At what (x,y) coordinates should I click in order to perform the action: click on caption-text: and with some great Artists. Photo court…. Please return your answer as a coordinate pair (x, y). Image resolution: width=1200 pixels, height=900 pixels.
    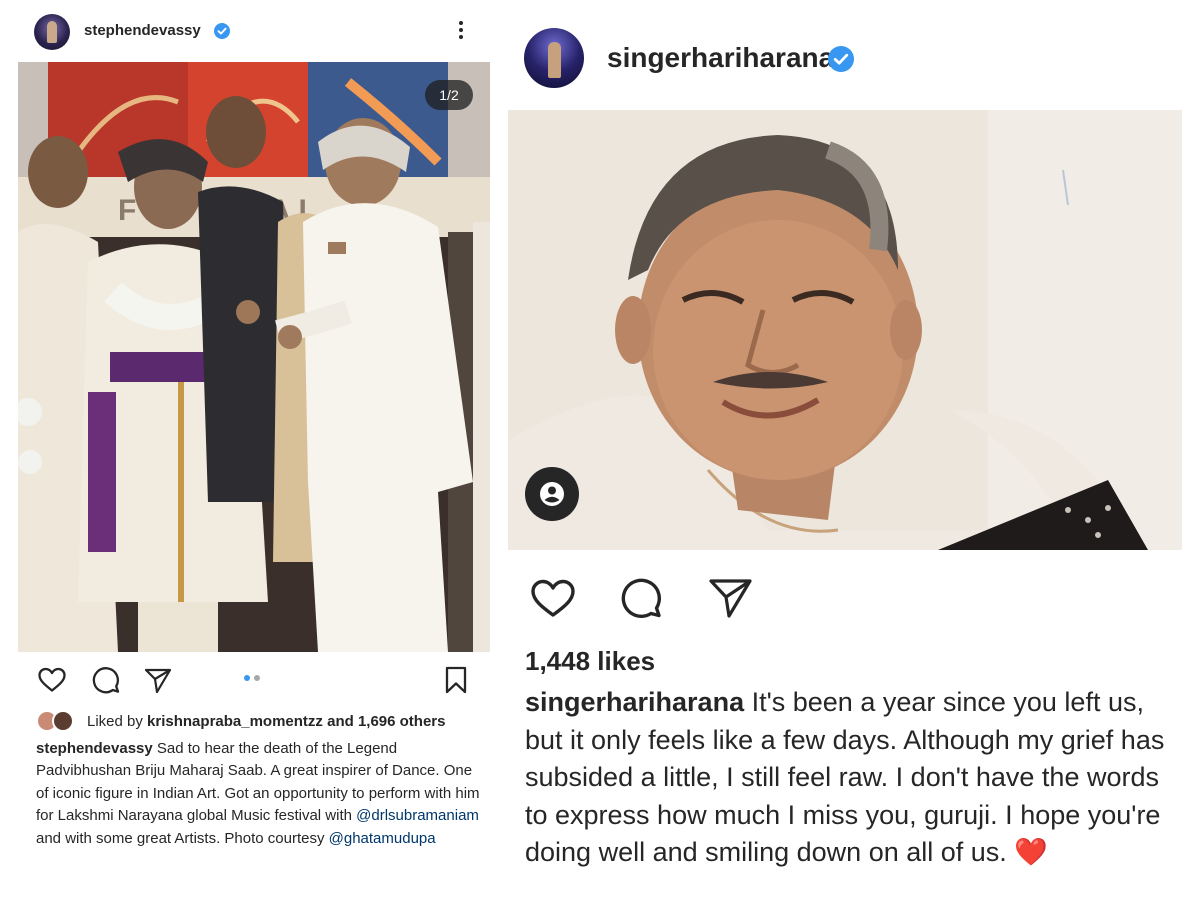
    Looking at the image, I should click on (182, 838).